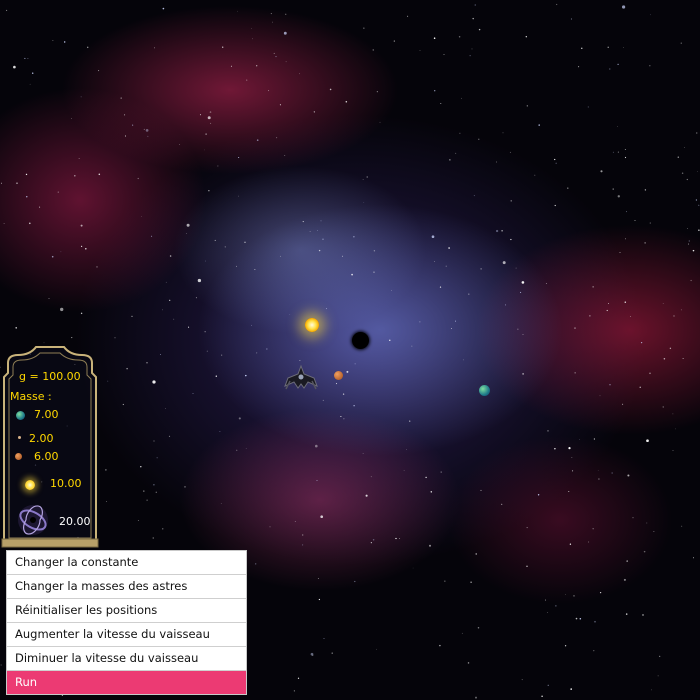 The image size is (700, 700). What do you see at coordinates (126, 587) in the screenshot?
I see `menu-item-change-masses: Changer la masses des astres` at bounding box center [126, 587].